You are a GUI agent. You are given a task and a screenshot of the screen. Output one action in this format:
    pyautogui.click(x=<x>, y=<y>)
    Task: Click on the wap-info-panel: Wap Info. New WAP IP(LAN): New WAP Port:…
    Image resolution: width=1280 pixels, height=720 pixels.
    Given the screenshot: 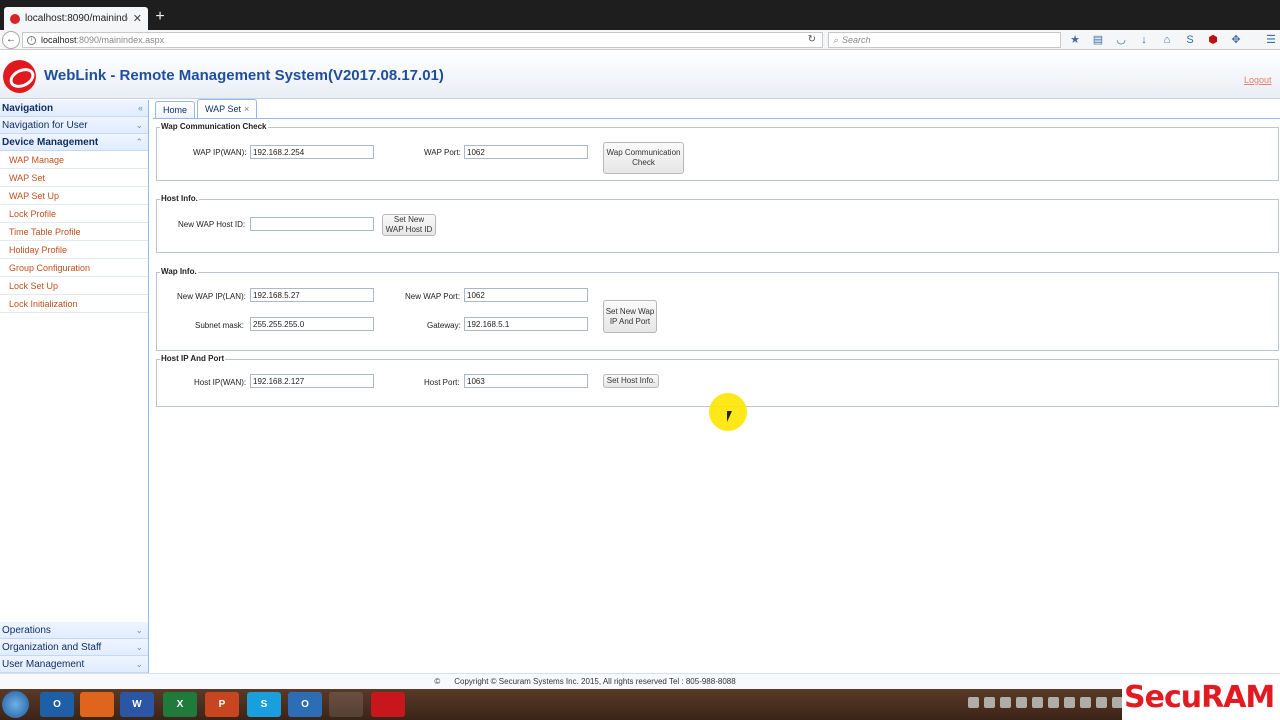 What is the action you would take?
    pyautogui.click(x=717, y=309)
    